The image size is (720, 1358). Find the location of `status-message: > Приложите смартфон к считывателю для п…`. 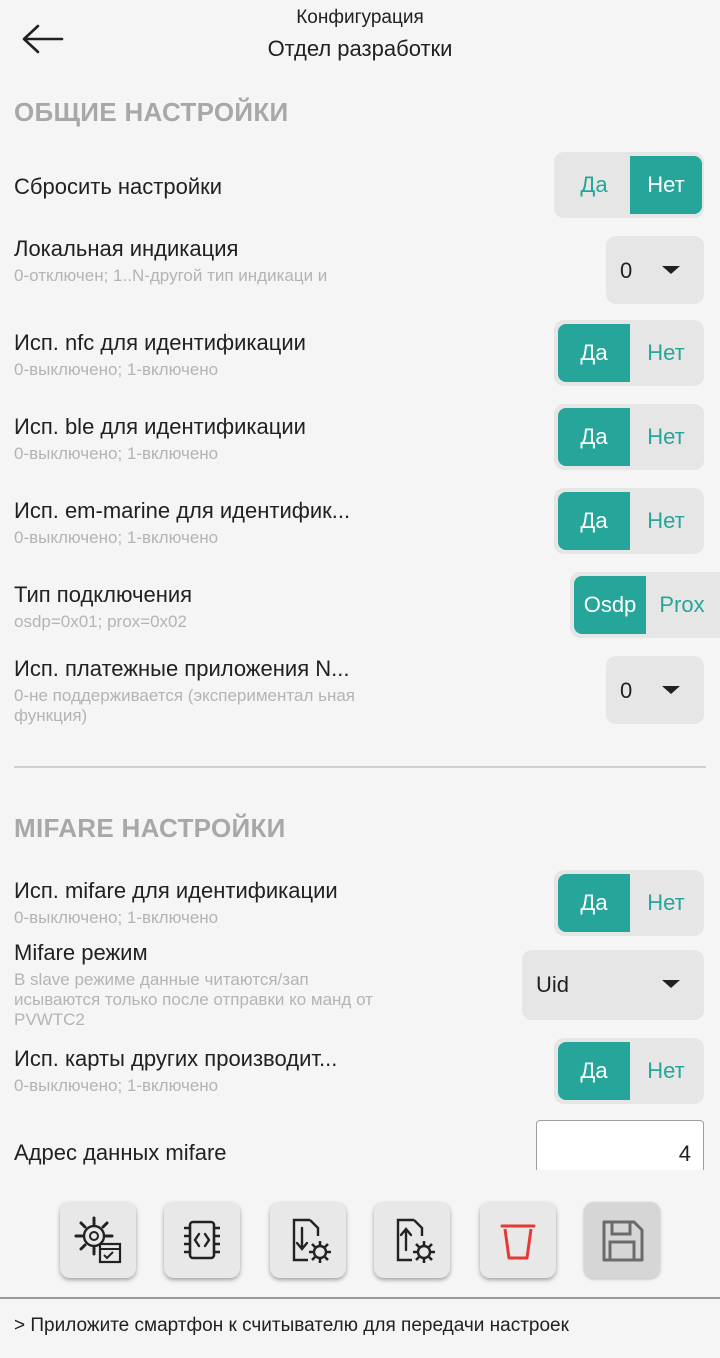

status-message: > Приложите смартфон к считывателю для п… is located at coordinates (291, 1325).